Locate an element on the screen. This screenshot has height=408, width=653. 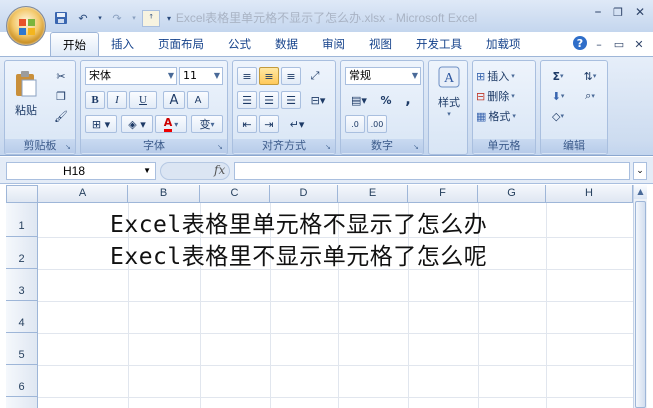
group-font: 宋体 ▼ 11 ▼ B I U A A ⊞ ▾ ◈ ▾ A ▾ 变 ▾ 字体 ↘ is located at coordinates (154, 107).